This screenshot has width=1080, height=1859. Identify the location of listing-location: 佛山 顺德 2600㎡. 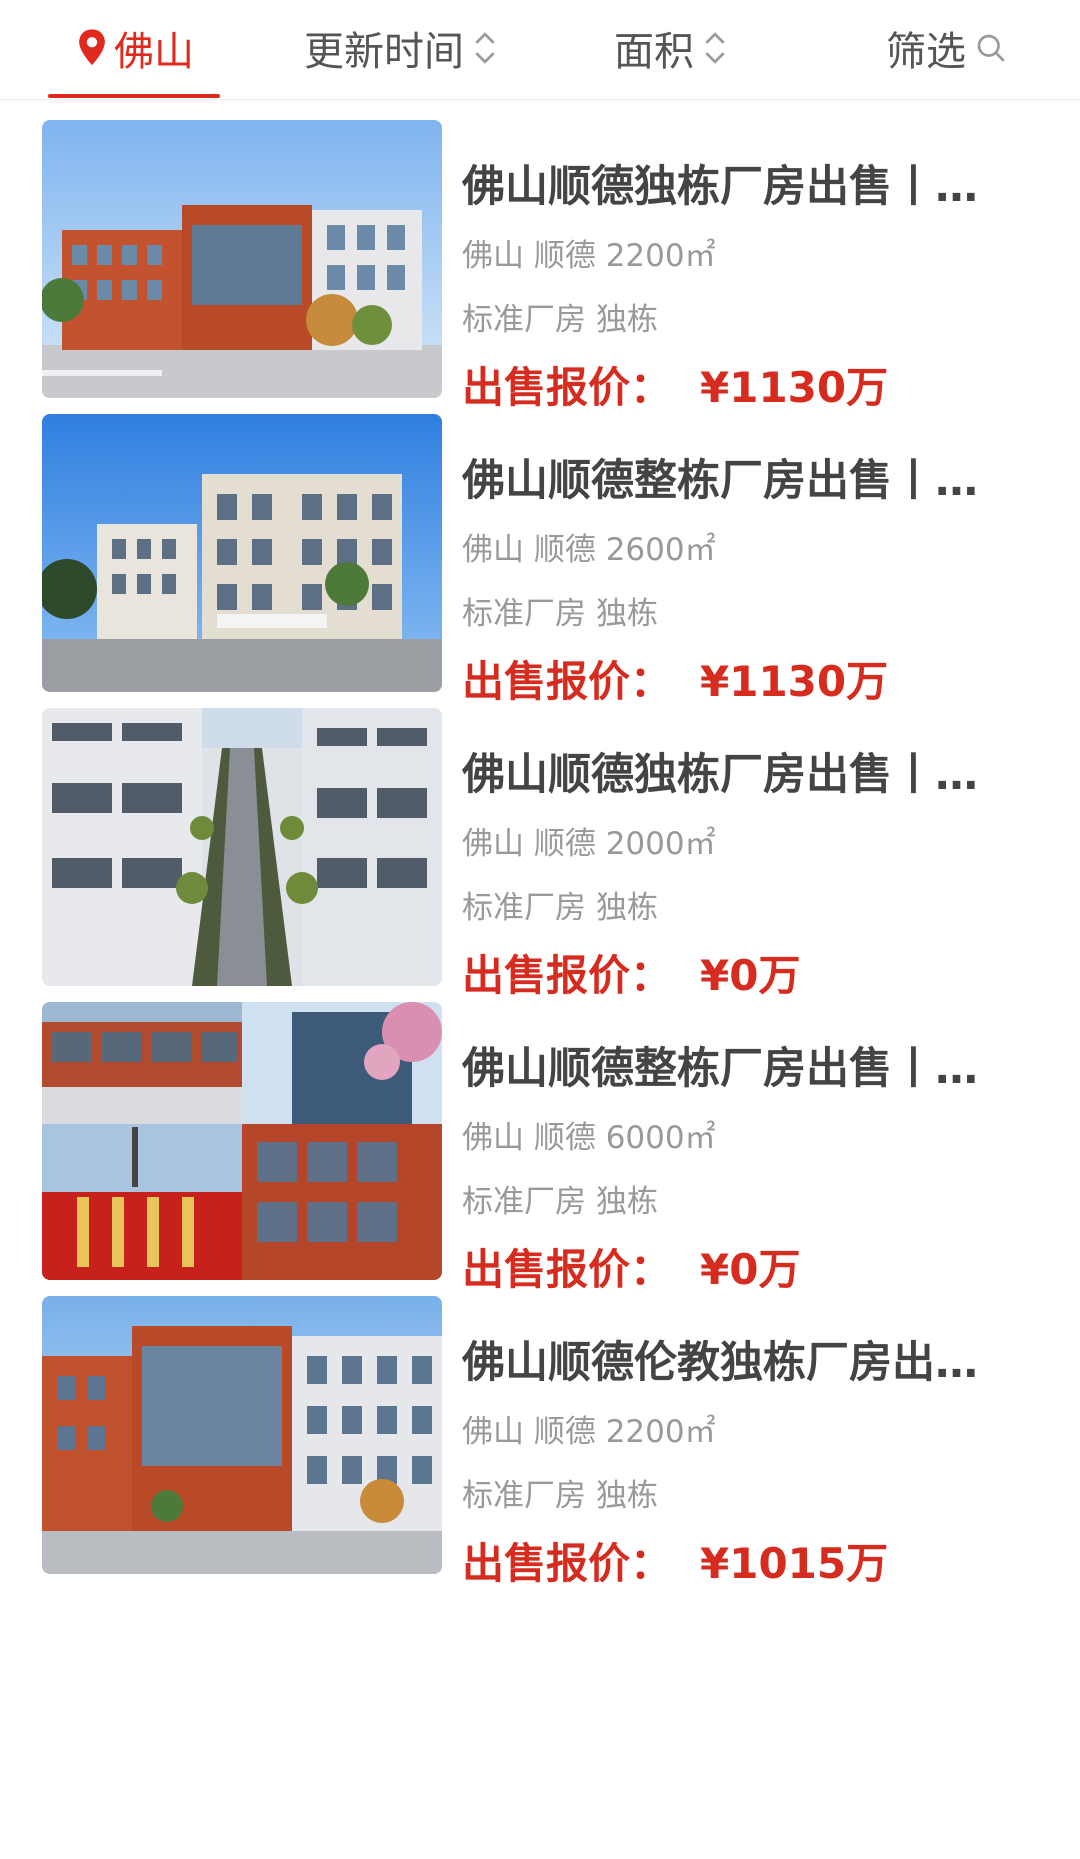
(589, 550).